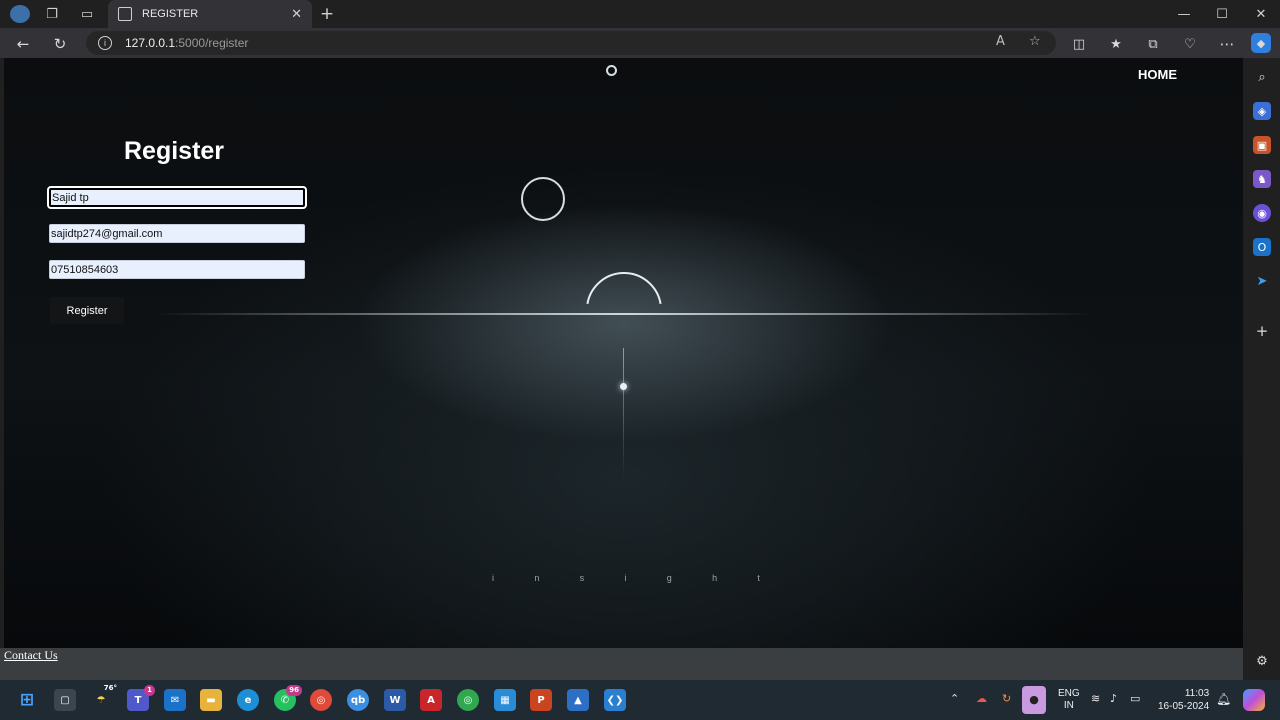 The image size is (1280, 720). What do you see at coordinates (621, 664) in the screenshot?
I see `page-footer: Contact Us` at bounding box center [621, 664].